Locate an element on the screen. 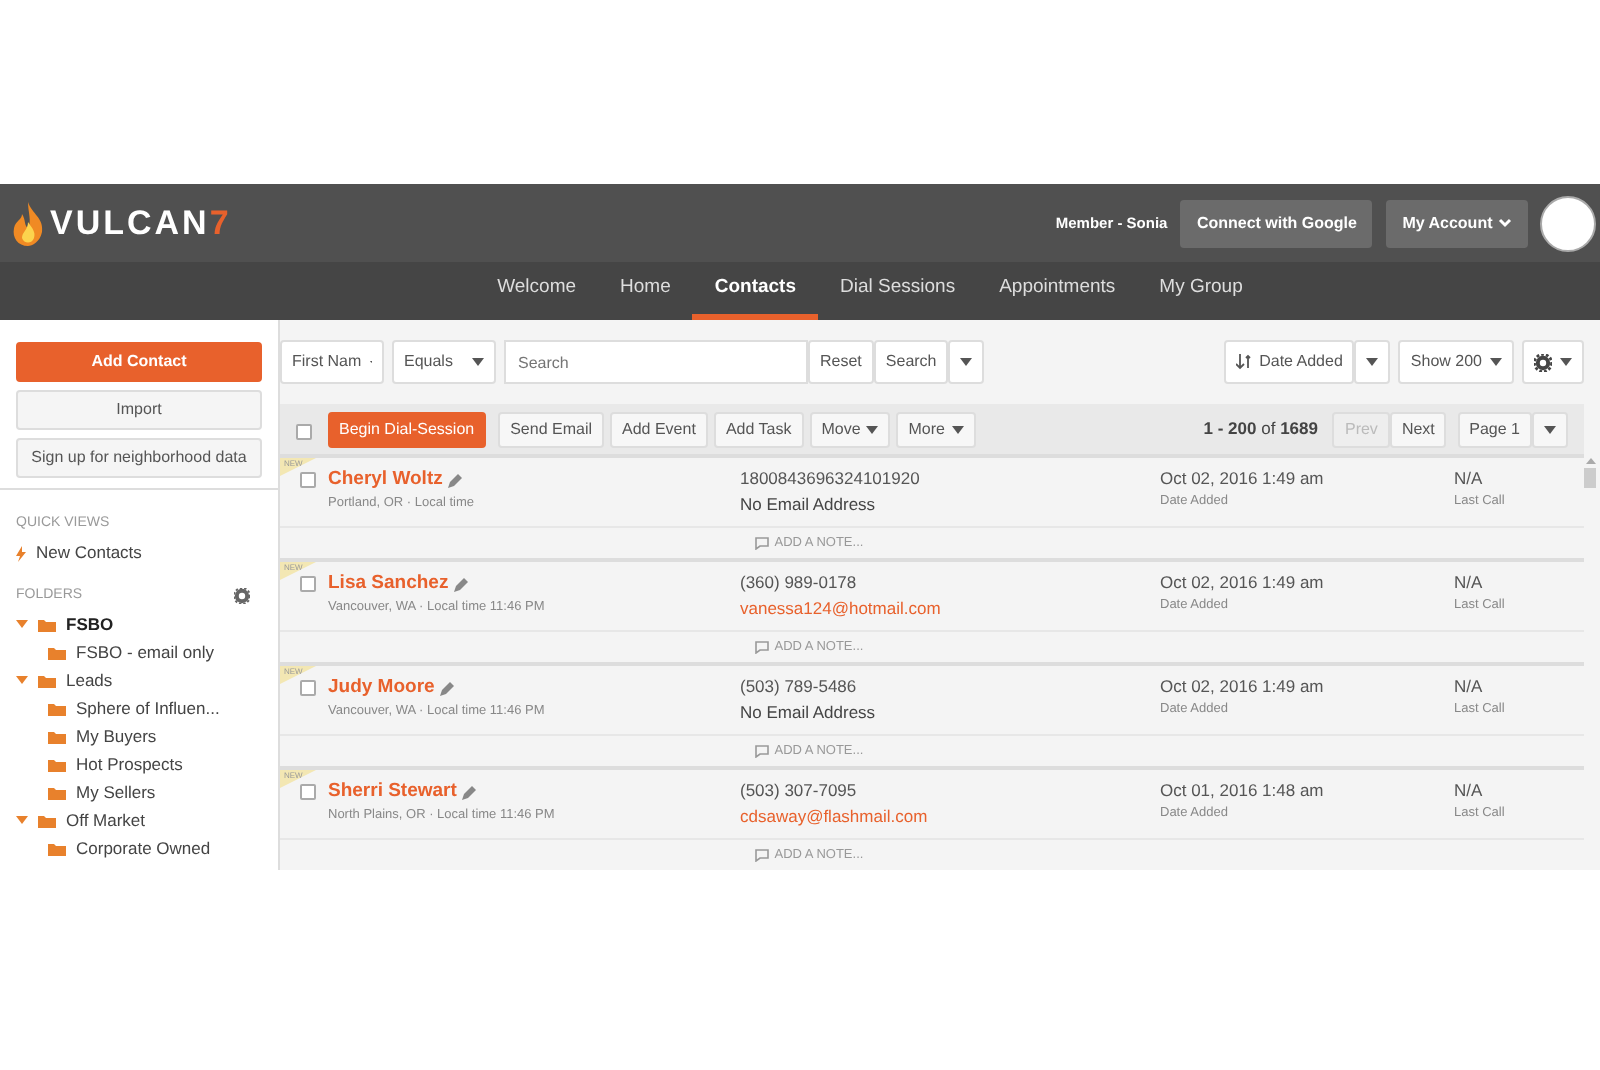 The height and width of the screenshot is (1070, 1600). action-button: Send Email is located at coordinates (551, 429).